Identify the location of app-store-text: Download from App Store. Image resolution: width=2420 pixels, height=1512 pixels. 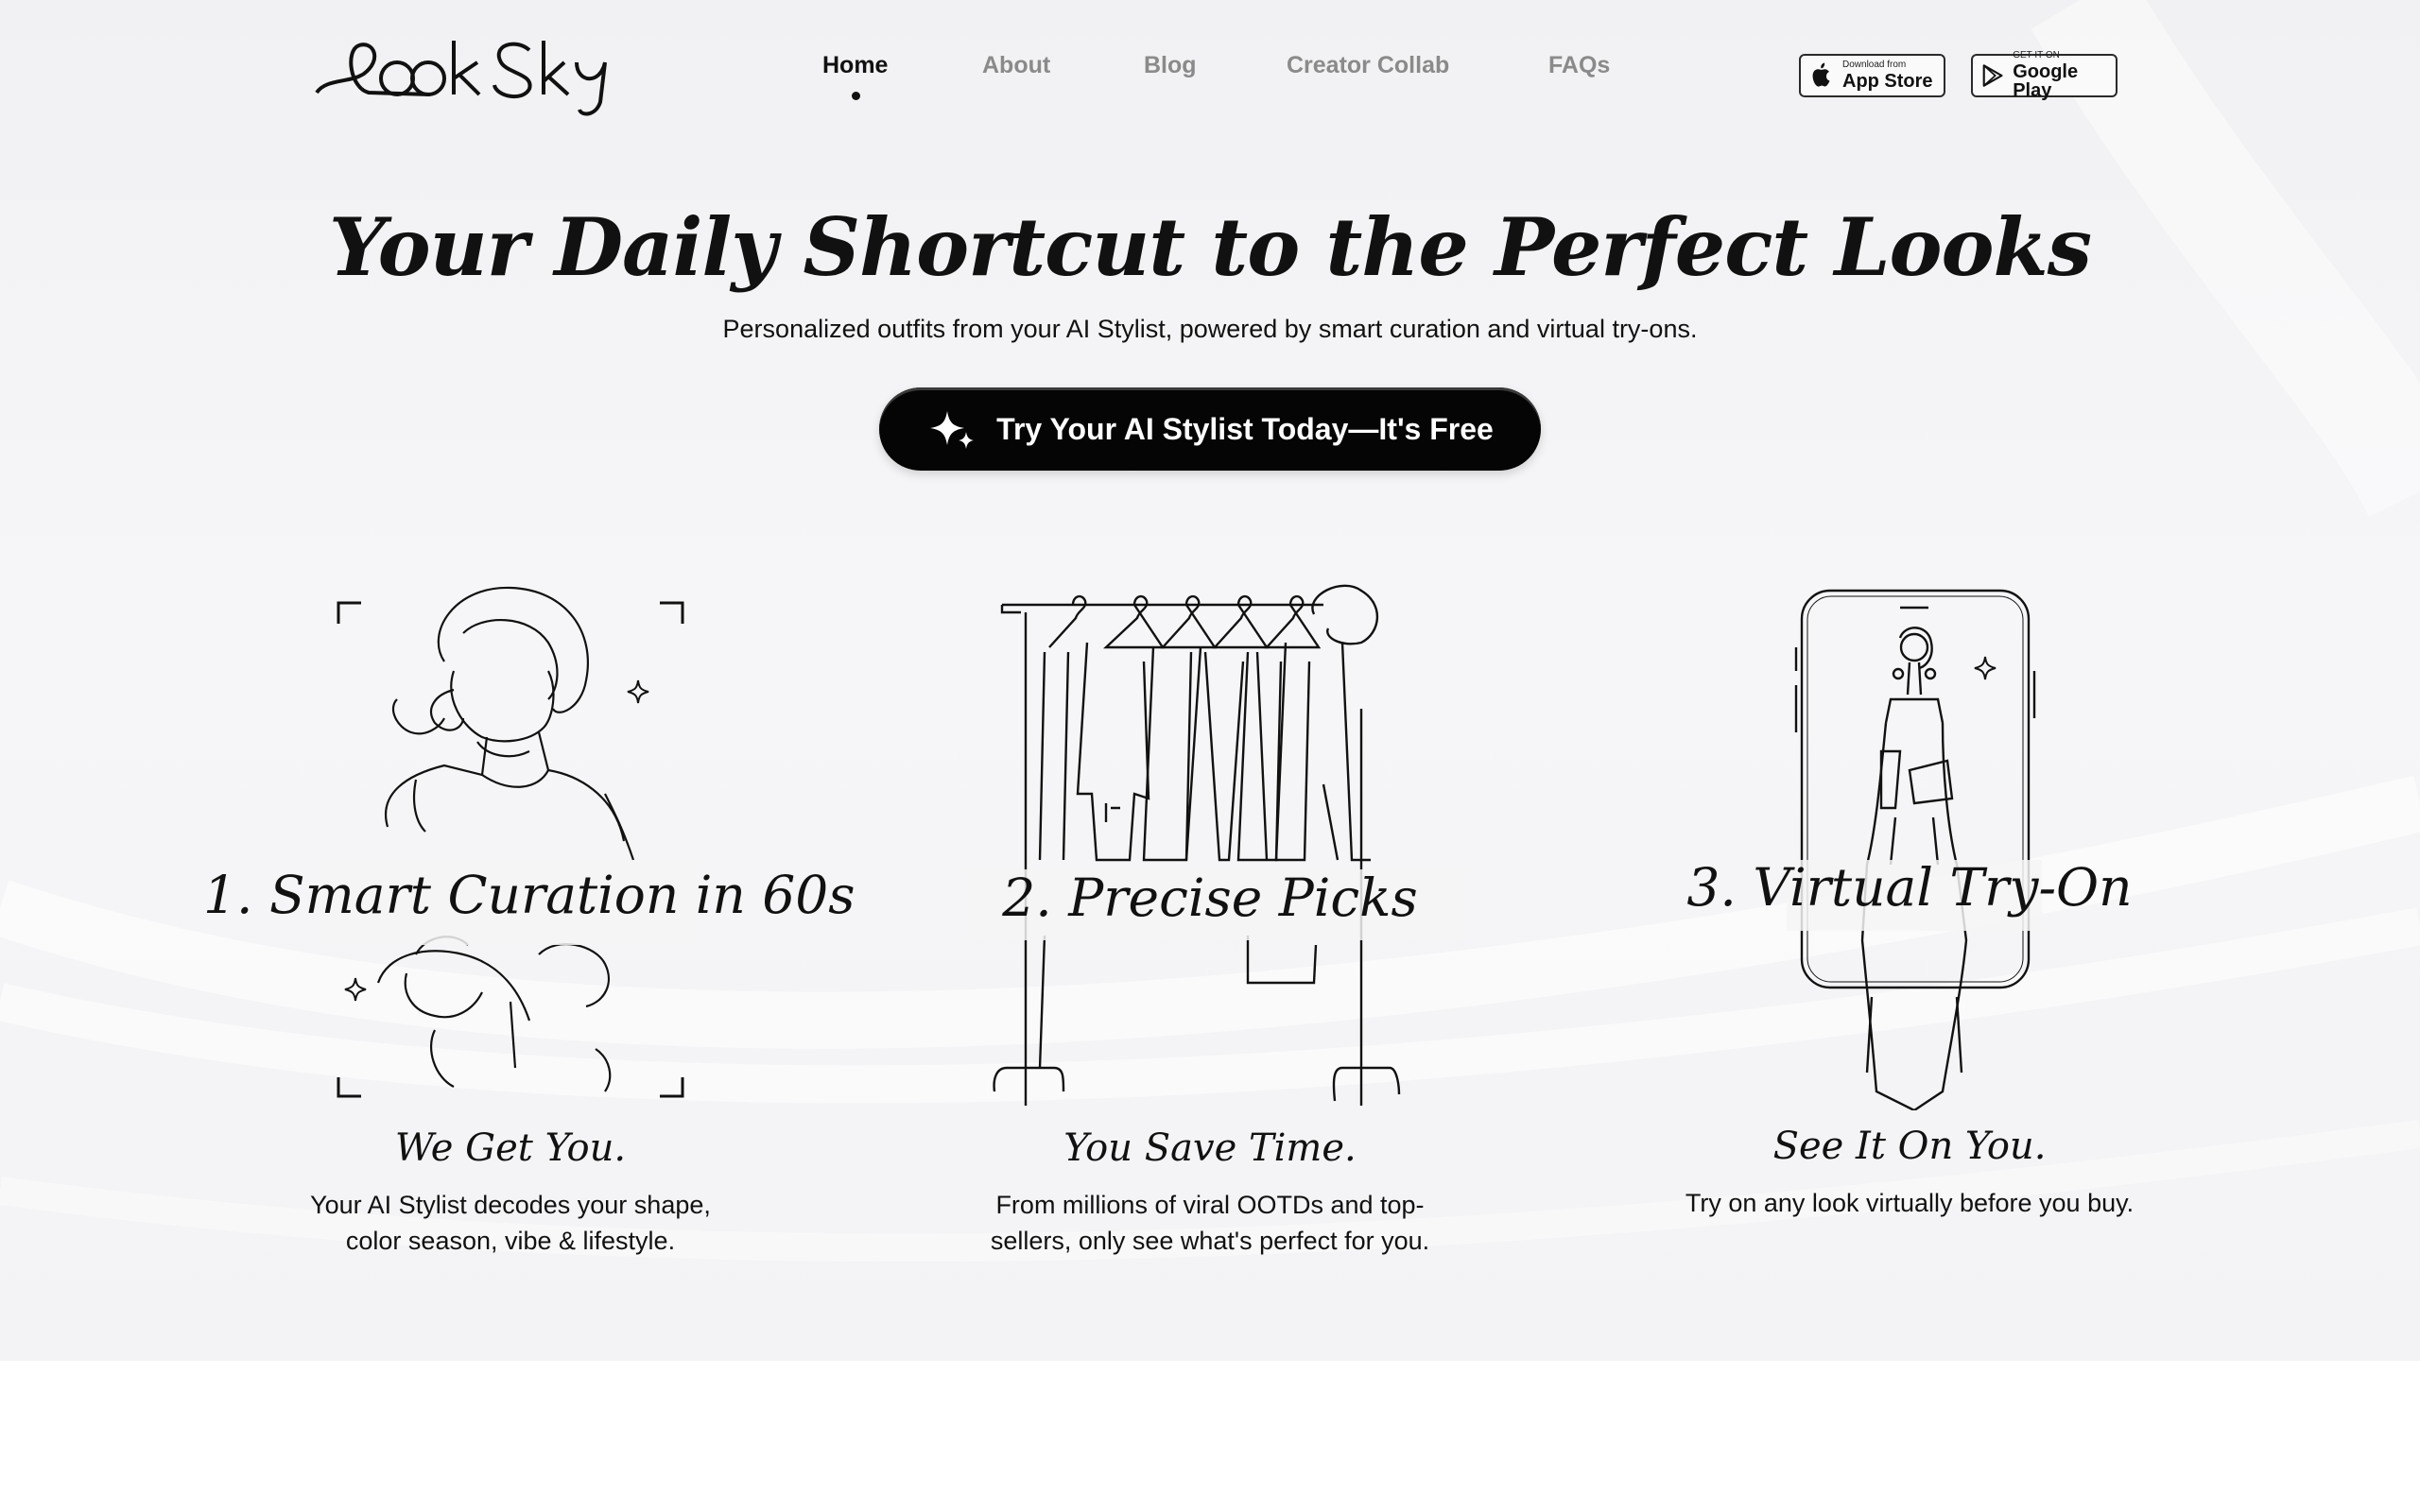
(1887, 76).